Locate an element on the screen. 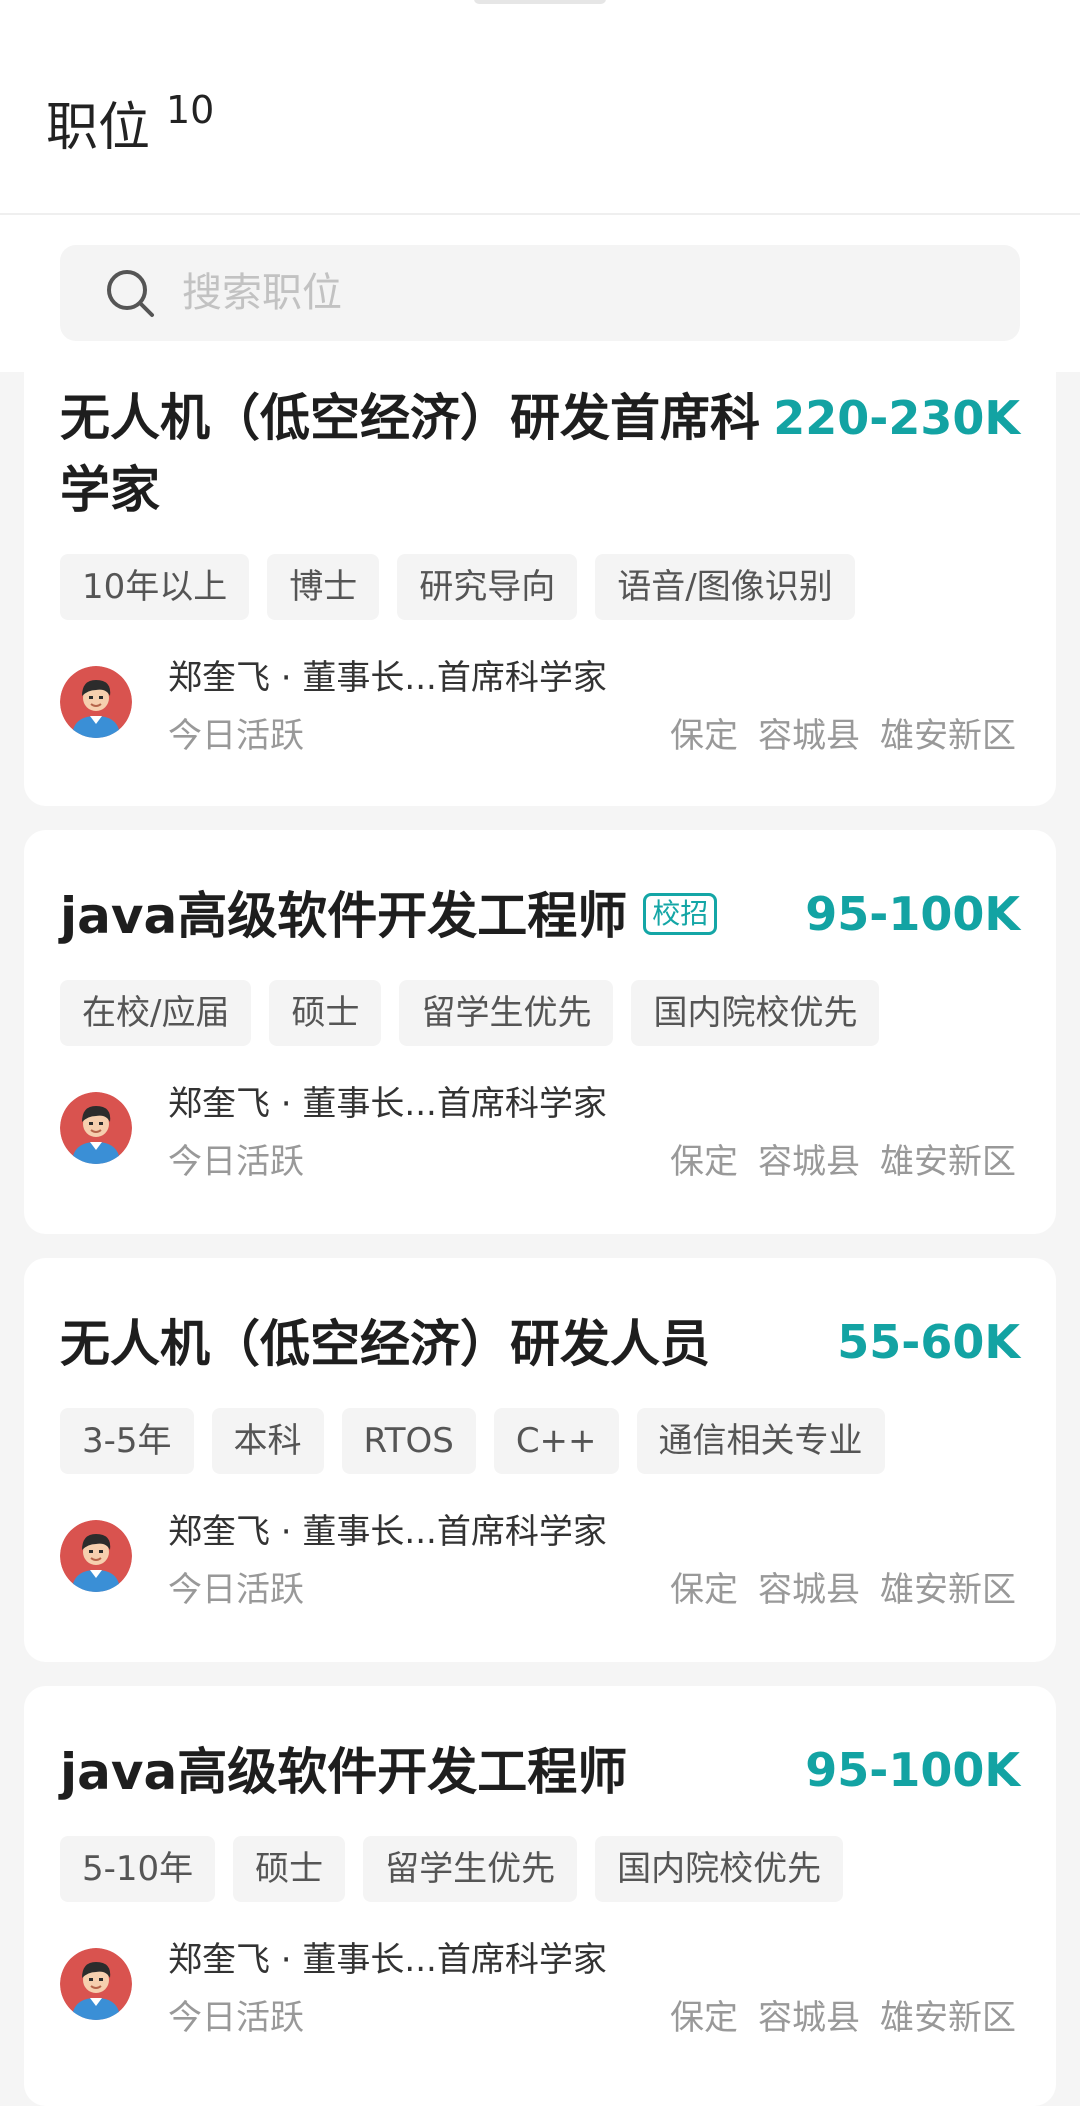 The height and width of the screenshot is (2106, 1080). job-tags: 在校/应届 硕士 留学生优先 国内院校优先 is located at coordinates (470, 1013).